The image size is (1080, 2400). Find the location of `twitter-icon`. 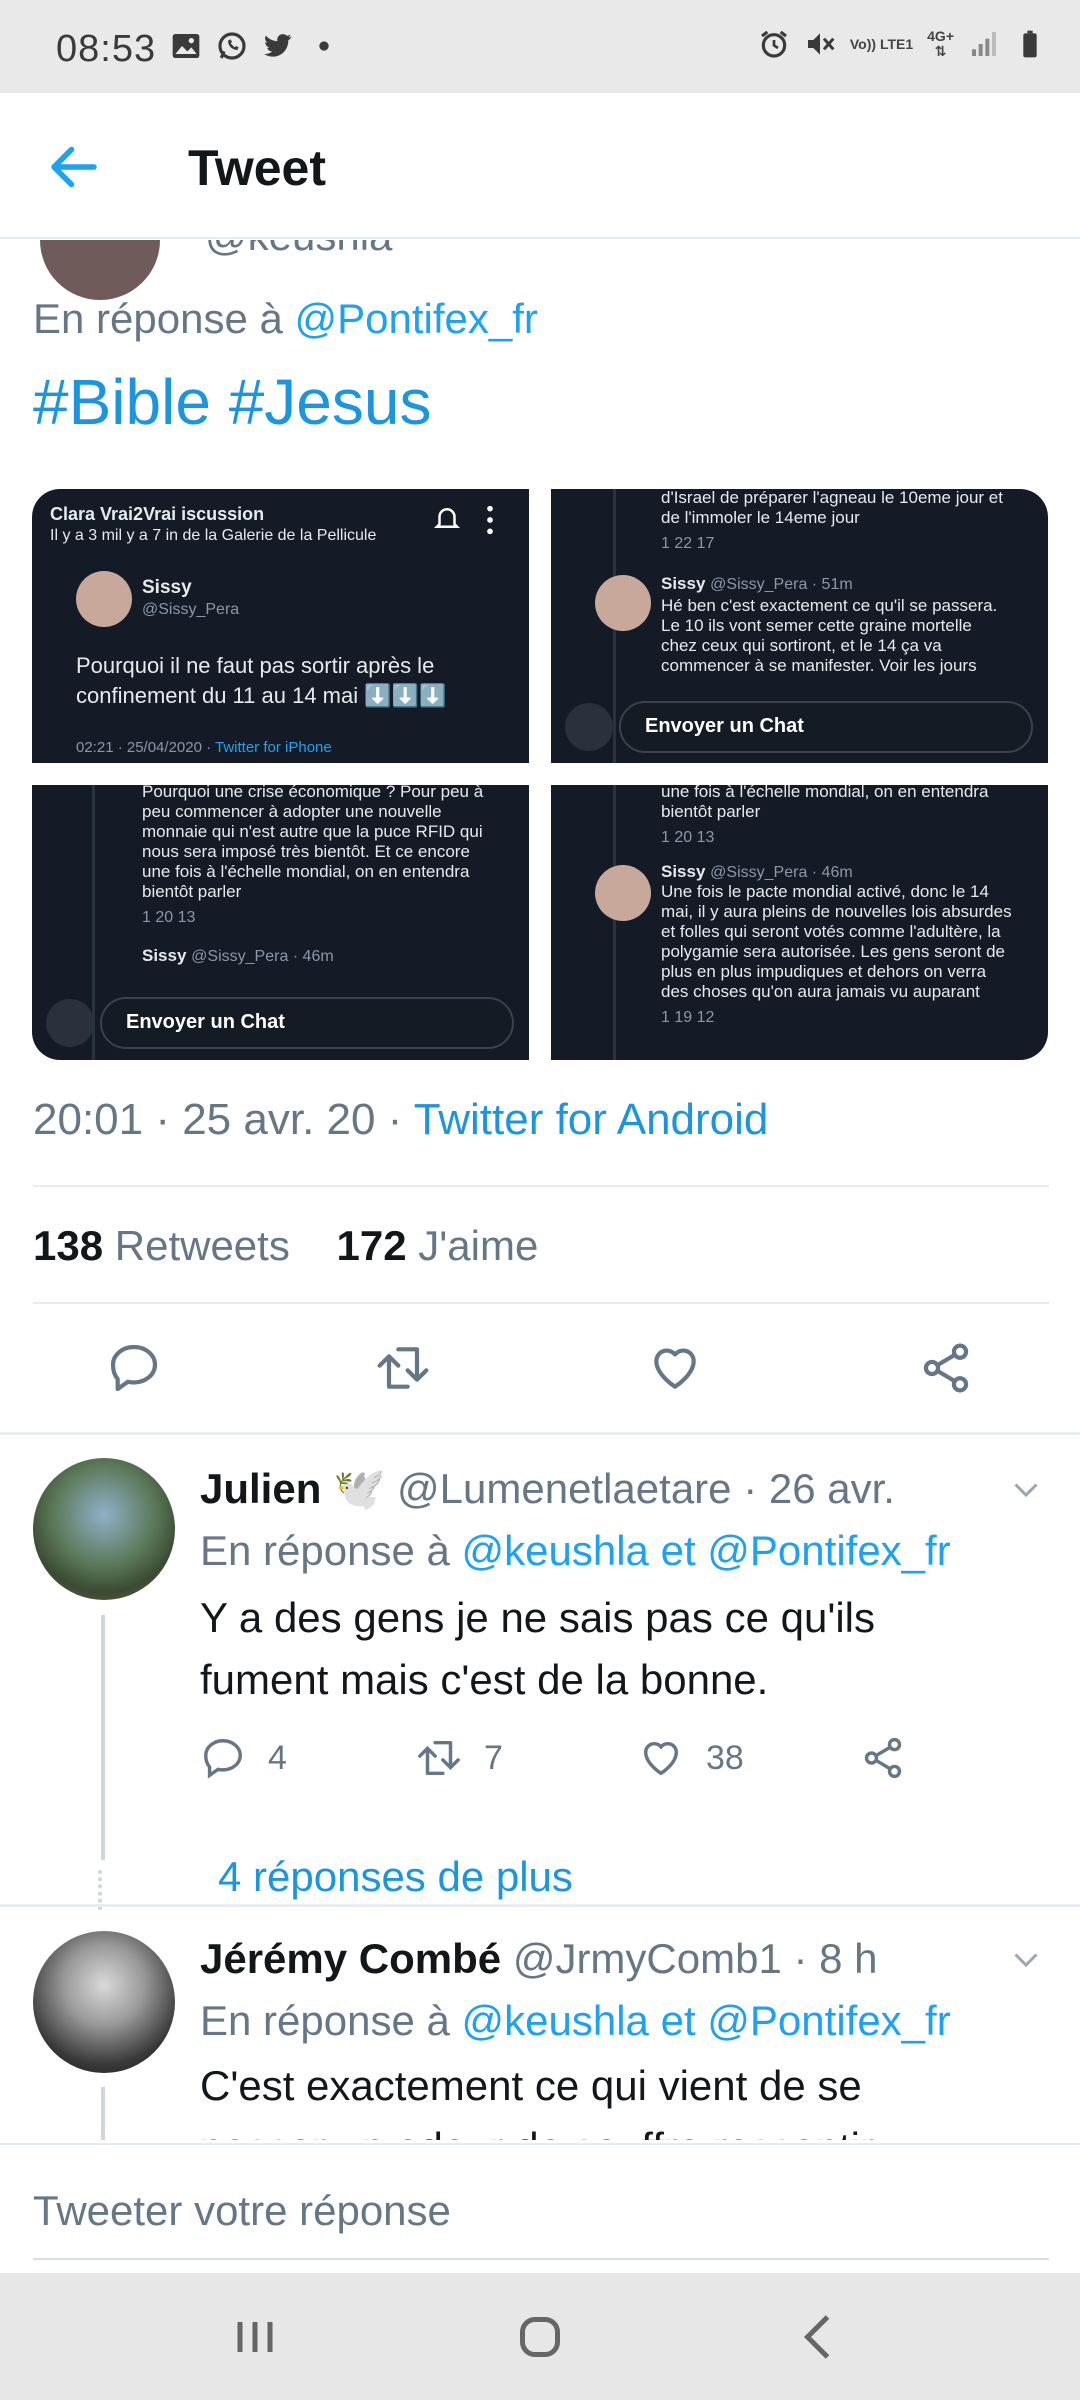

twitter-icon is located at coordinates (278, 45).